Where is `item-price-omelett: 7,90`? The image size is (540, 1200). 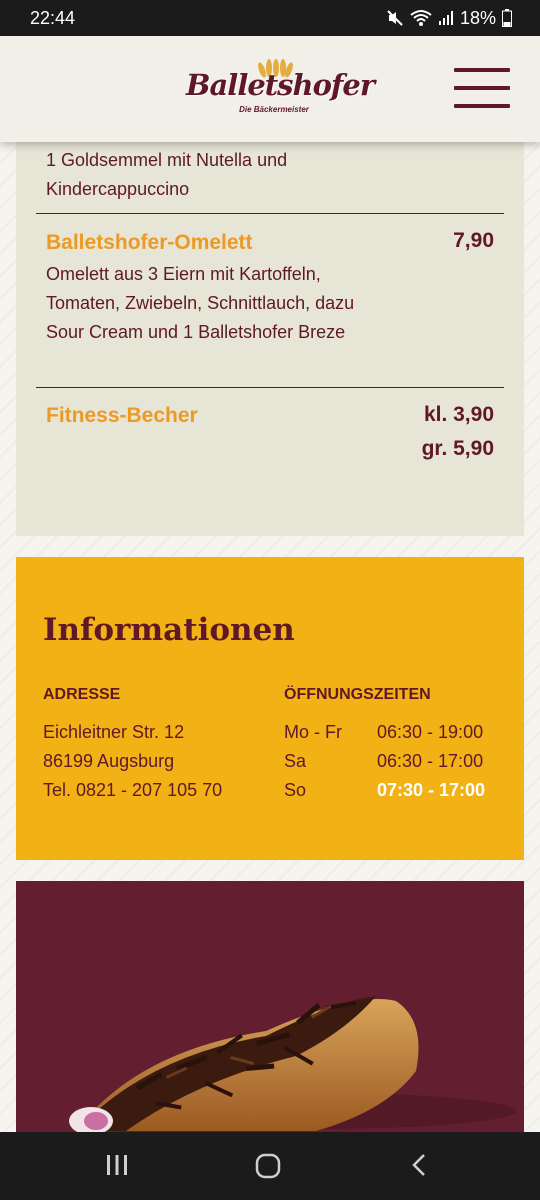 item-price-omelett: 7,90 is located at coordinates (473, 240).